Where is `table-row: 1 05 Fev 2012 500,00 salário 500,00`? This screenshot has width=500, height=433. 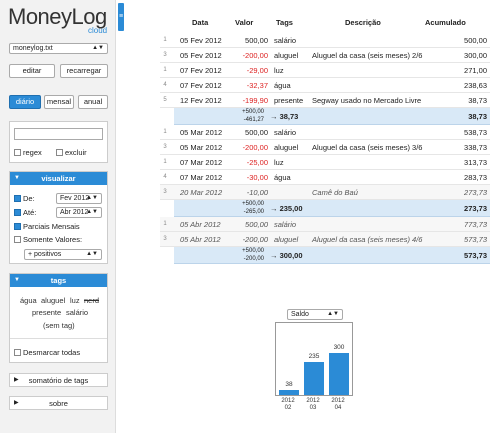 table-row: 1 05 Fev 2012 500,00 salário 500,00 is located at coordinates (325, 40).